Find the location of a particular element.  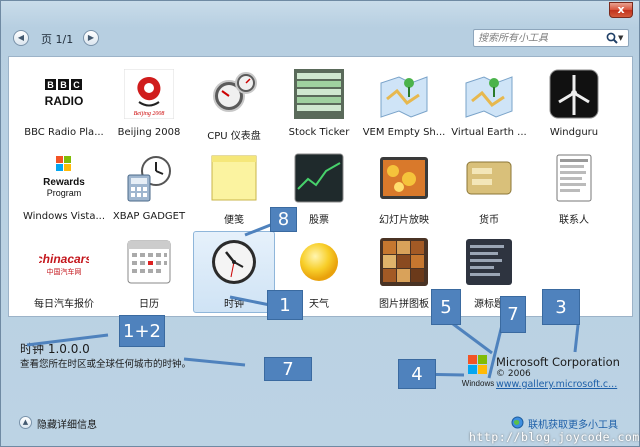

bbc-radio-text: RADIO is located at coordinates (64, 101).